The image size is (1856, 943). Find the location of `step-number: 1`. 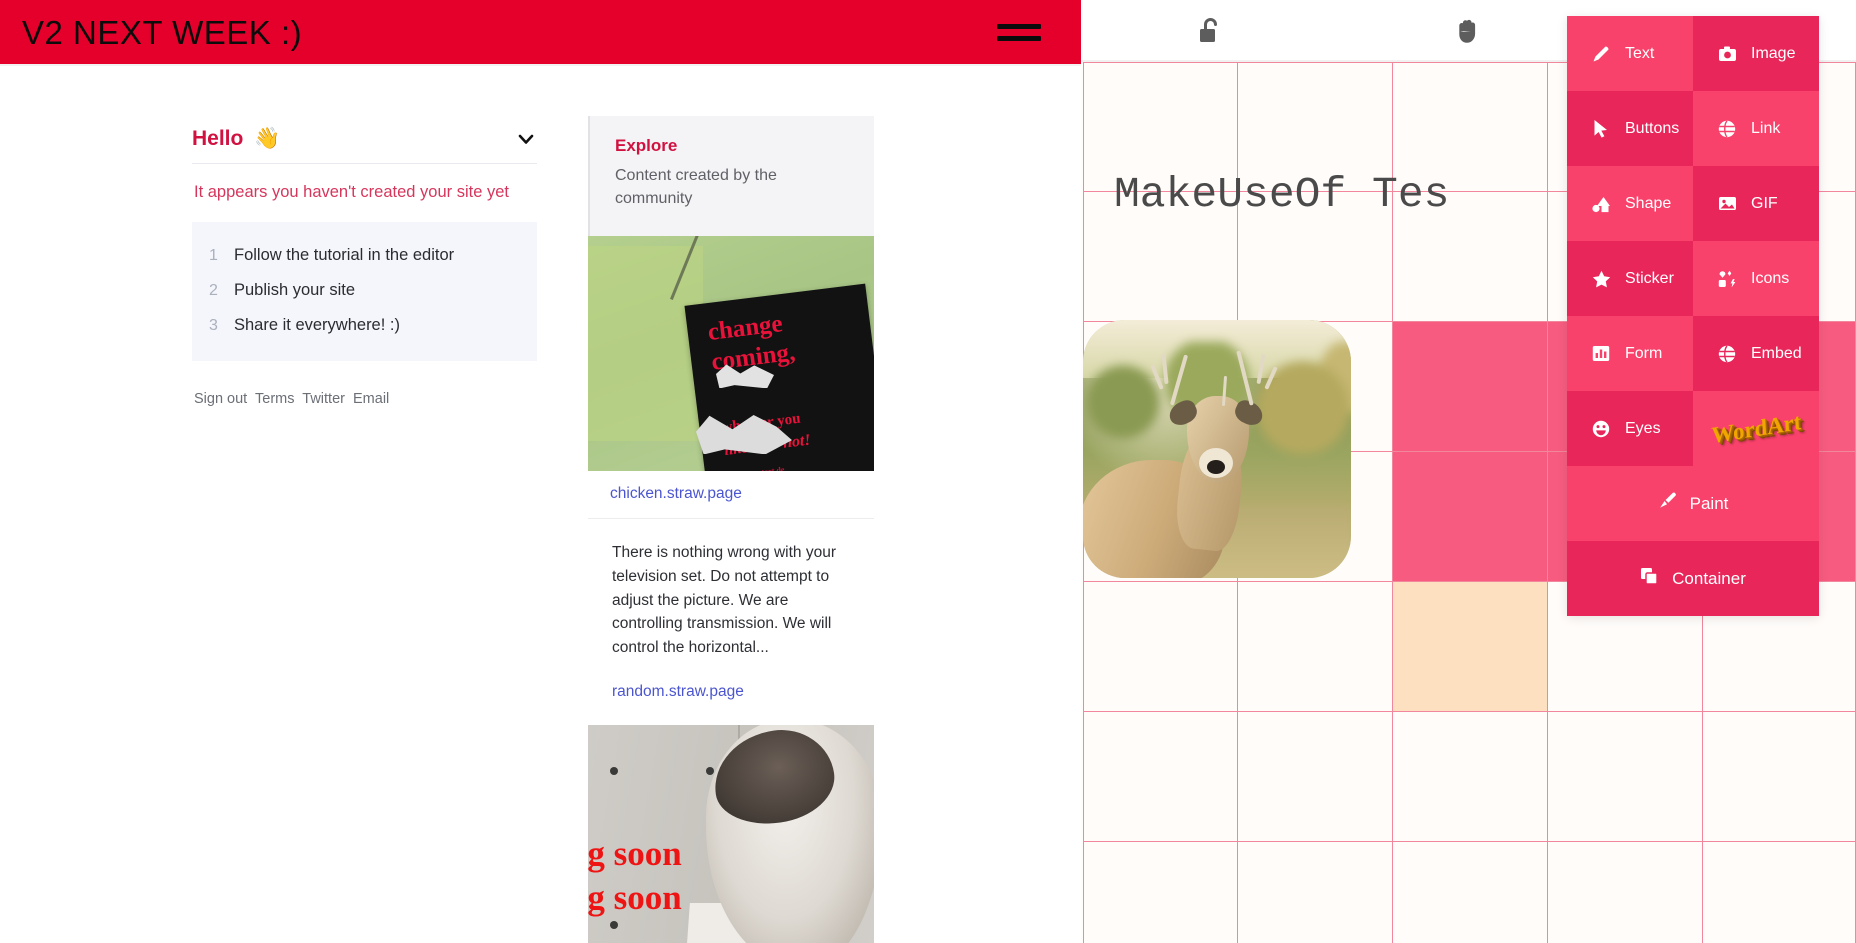

step-number: 1 is located at coordinates (213, 256).